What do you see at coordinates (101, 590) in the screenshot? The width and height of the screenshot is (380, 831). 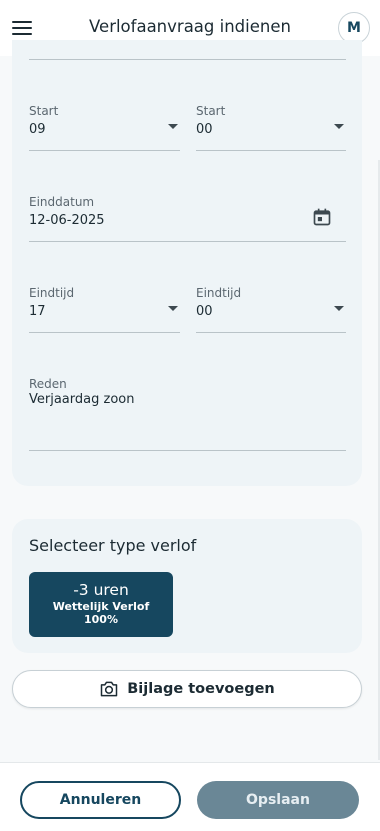 I see `leave-hours: -3 uren` at bounding box center [101, 590].